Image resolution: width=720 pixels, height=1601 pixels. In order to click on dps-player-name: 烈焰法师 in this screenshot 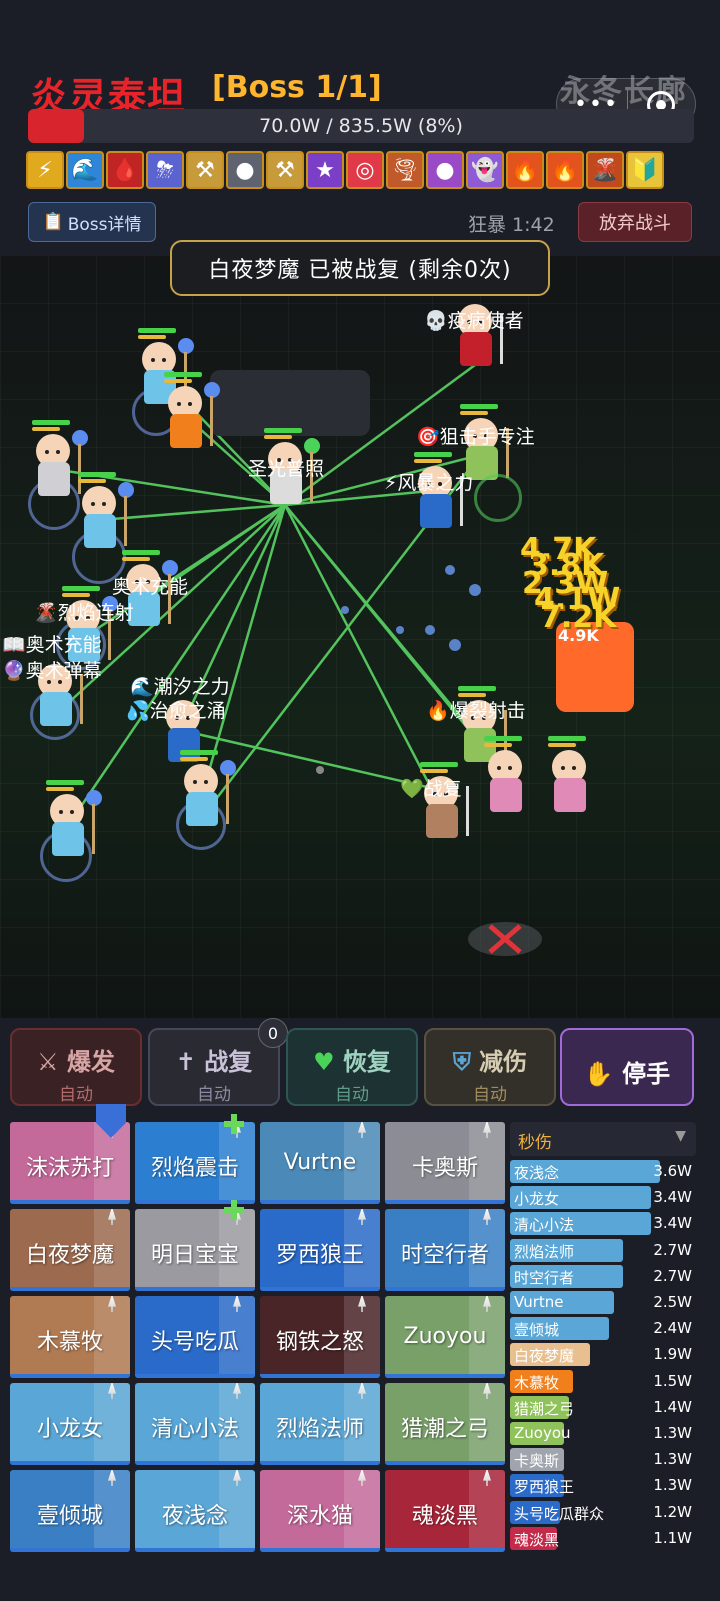, I will do `click(544, 1251)`.